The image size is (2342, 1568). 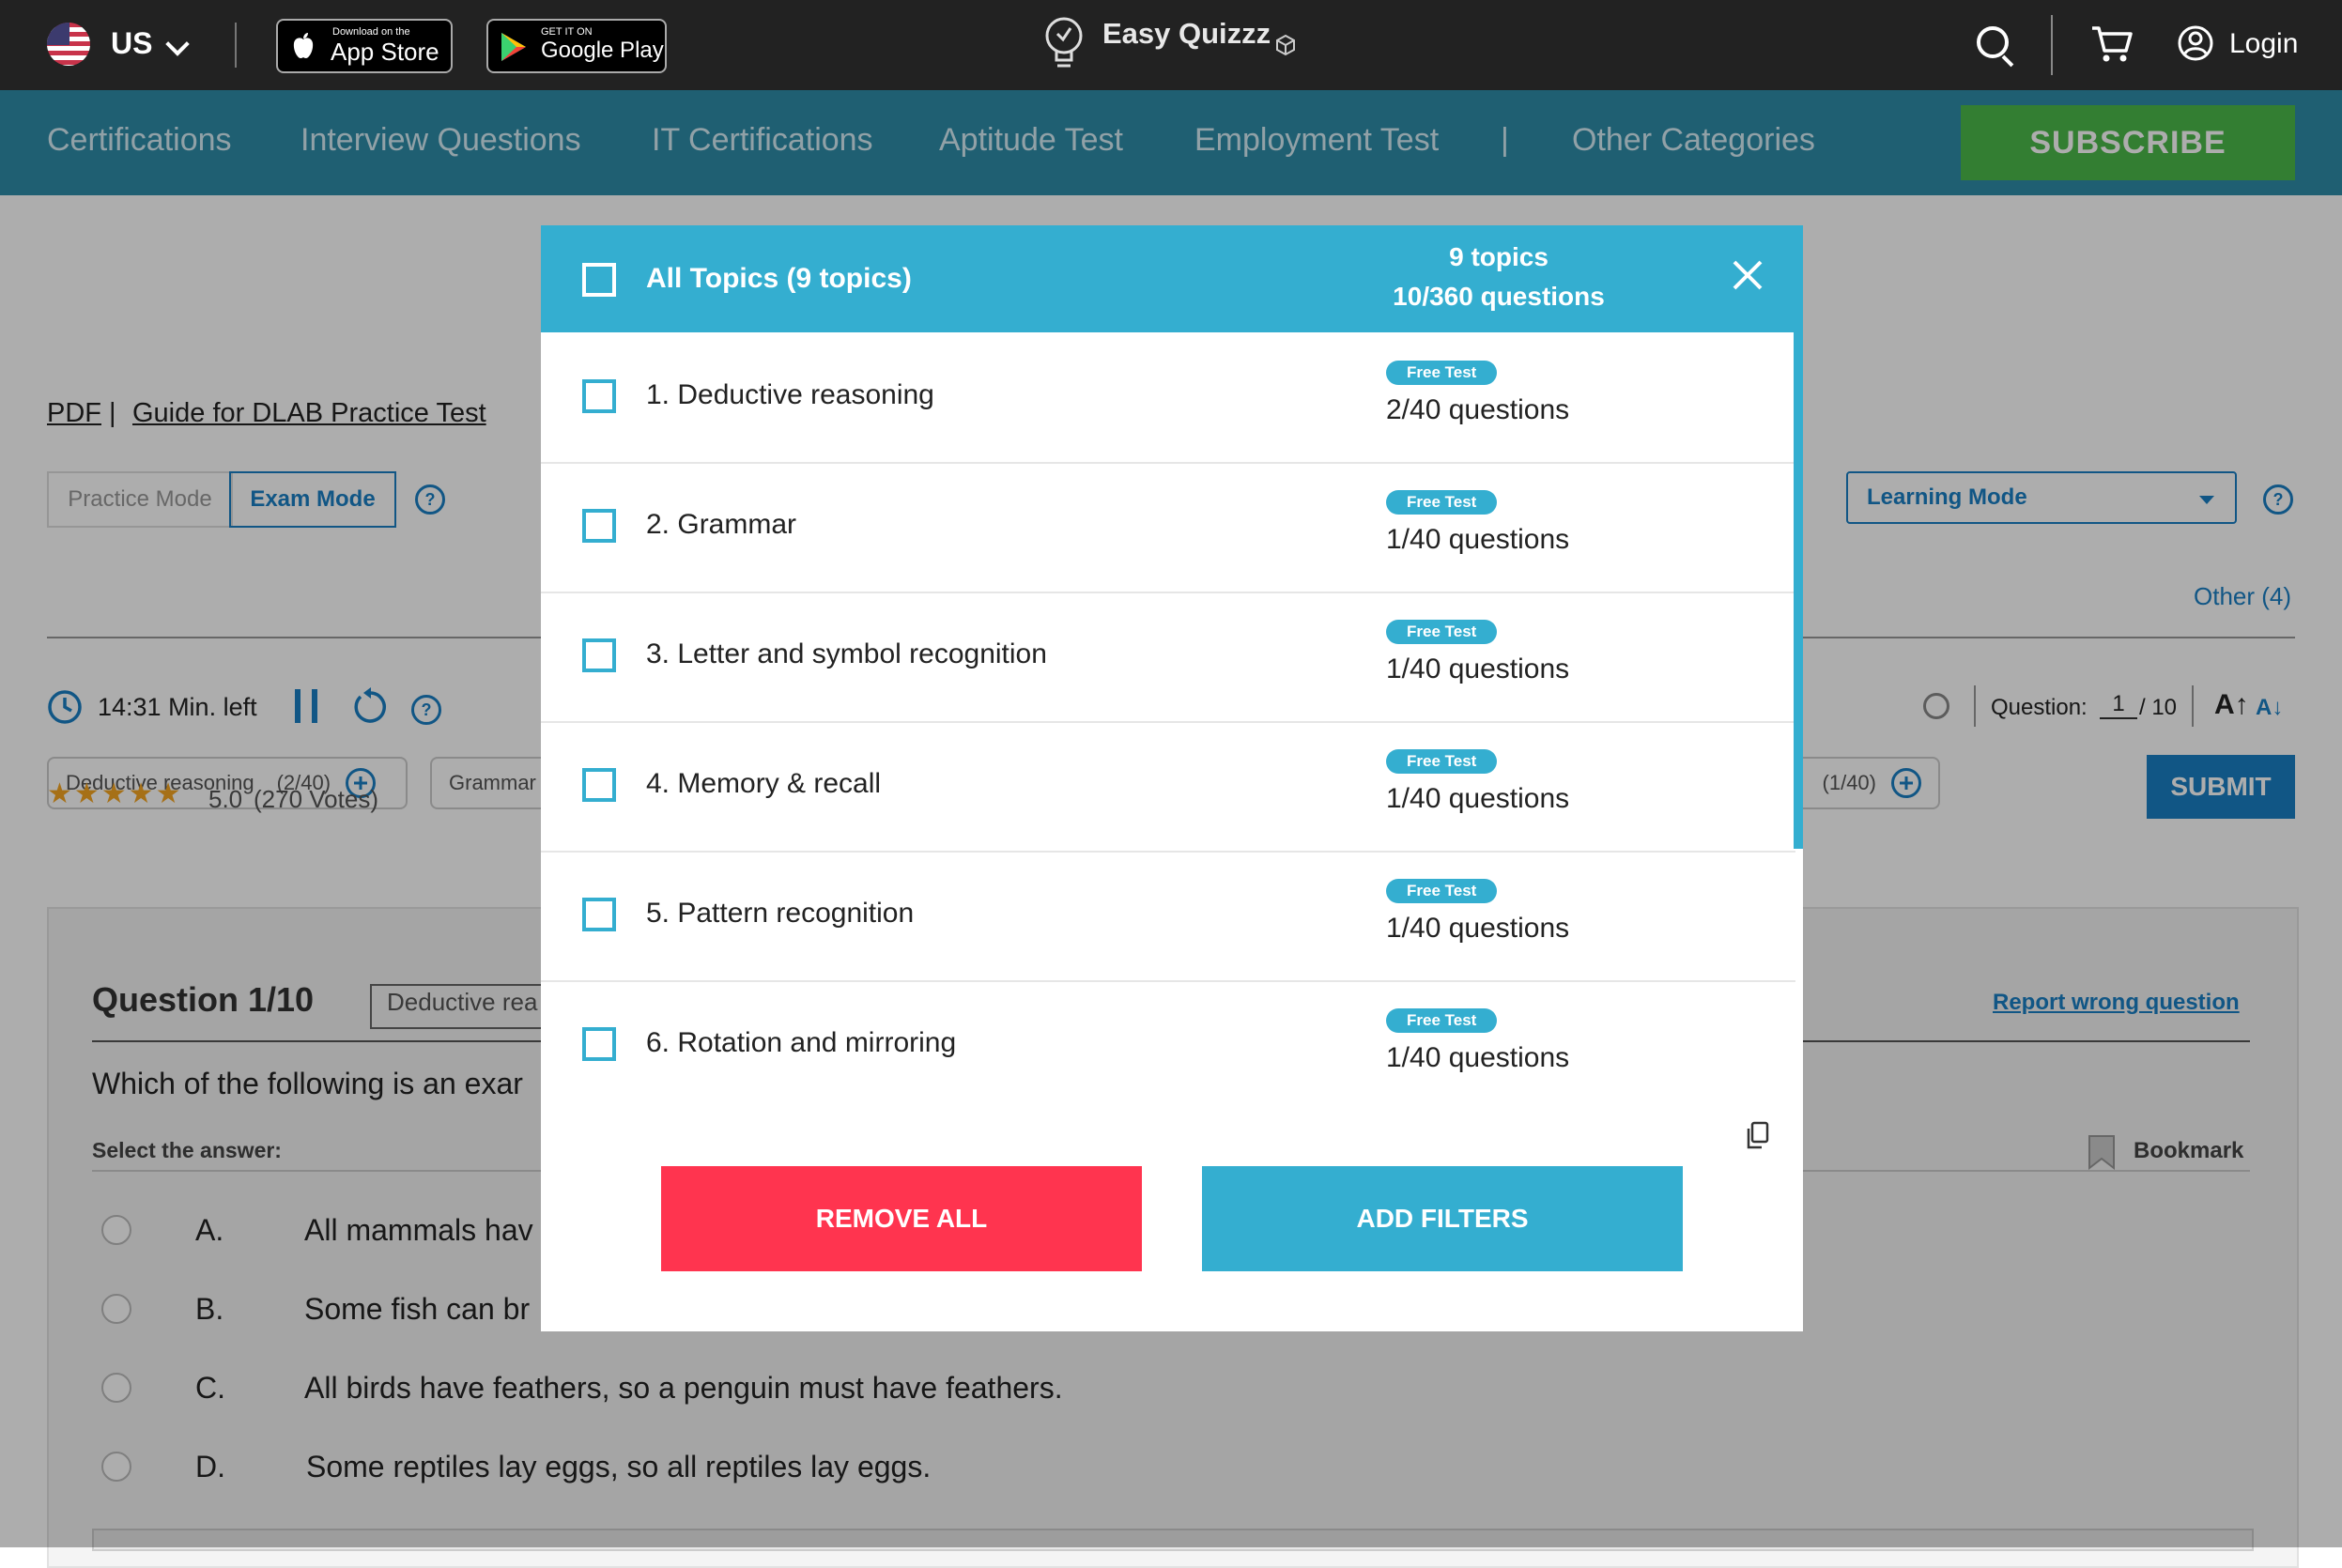 I want to click on questions-count: 10/360 questions, so click(x=1499, y=296).